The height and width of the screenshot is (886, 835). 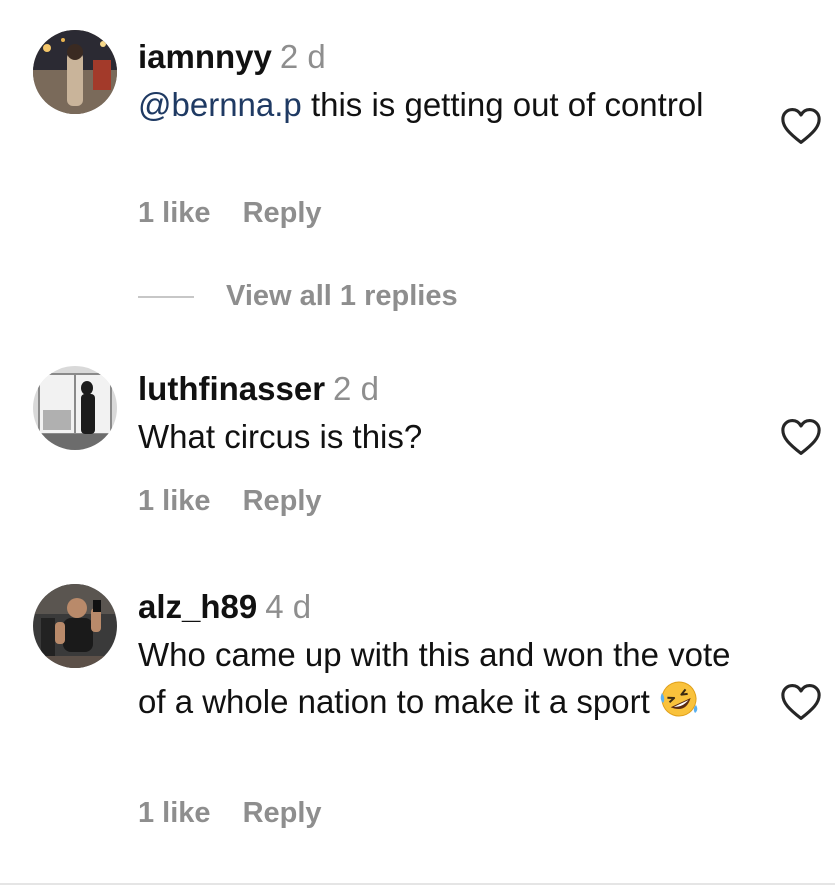 What do you see at coordinates (502, 104) in the screenshot?
I see `comment-body: this is getting out of control` at bounding box center [502, 104].